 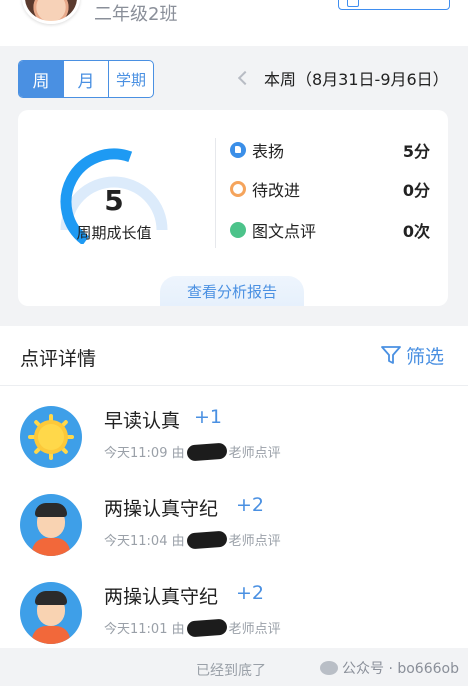 I want to click on watermark: 公众号 · bo666ob, so click(x=389, y=668).